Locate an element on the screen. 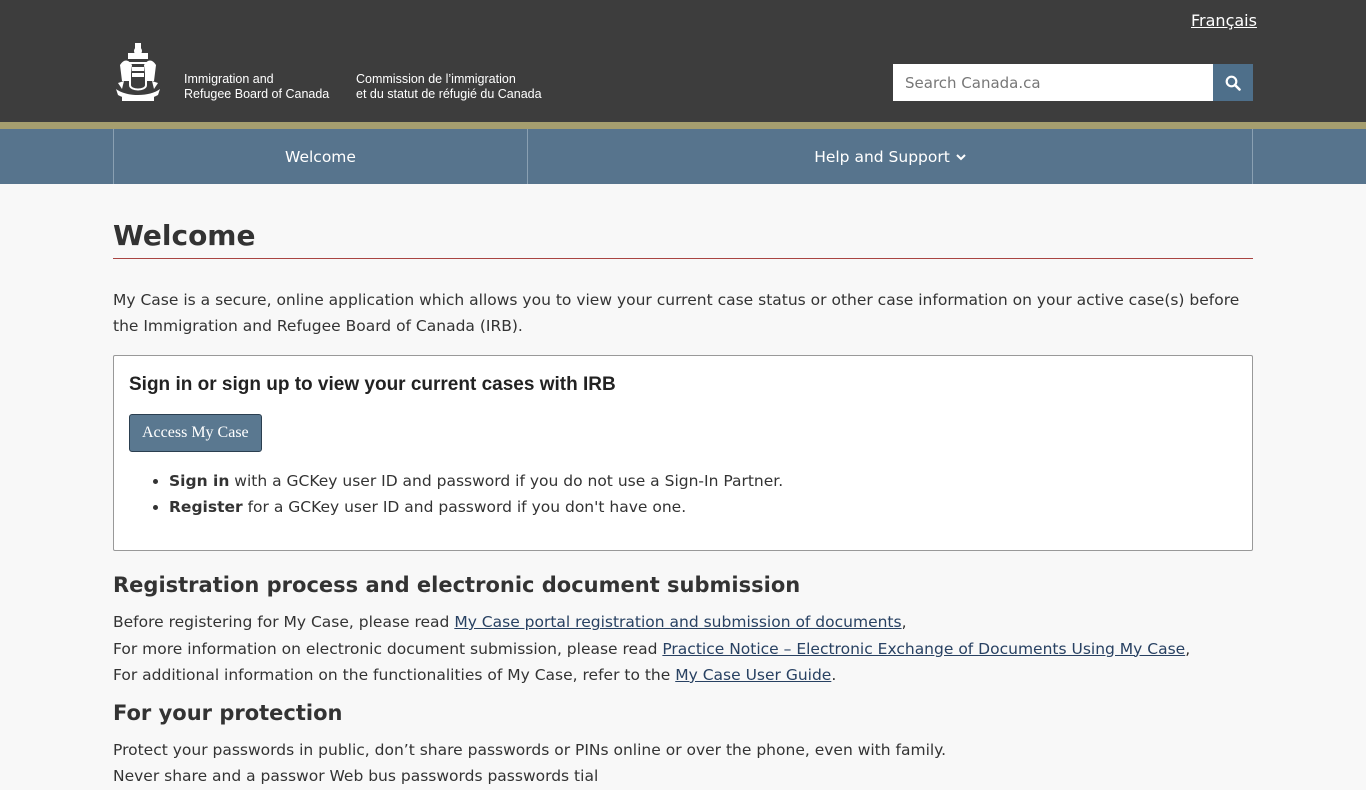 The width and height of the screenshot is (1366, 790). registration-line2-end: , is located at coordinates (1188, 648).